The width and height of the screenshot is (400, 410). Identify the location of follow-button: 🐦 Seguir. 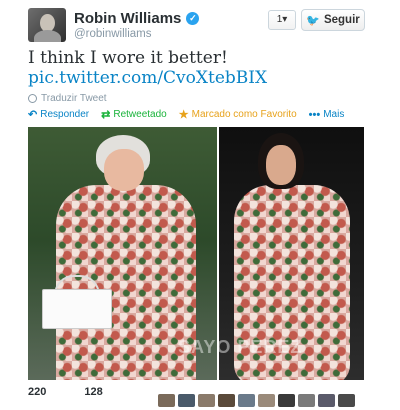
(333, 20).